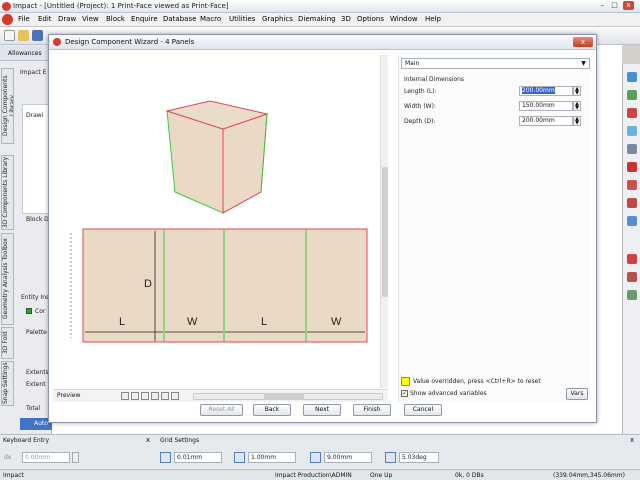 This screenshot has height=480, width=640. I want to click on angle-input: 5.03deg, so click(419, 457).